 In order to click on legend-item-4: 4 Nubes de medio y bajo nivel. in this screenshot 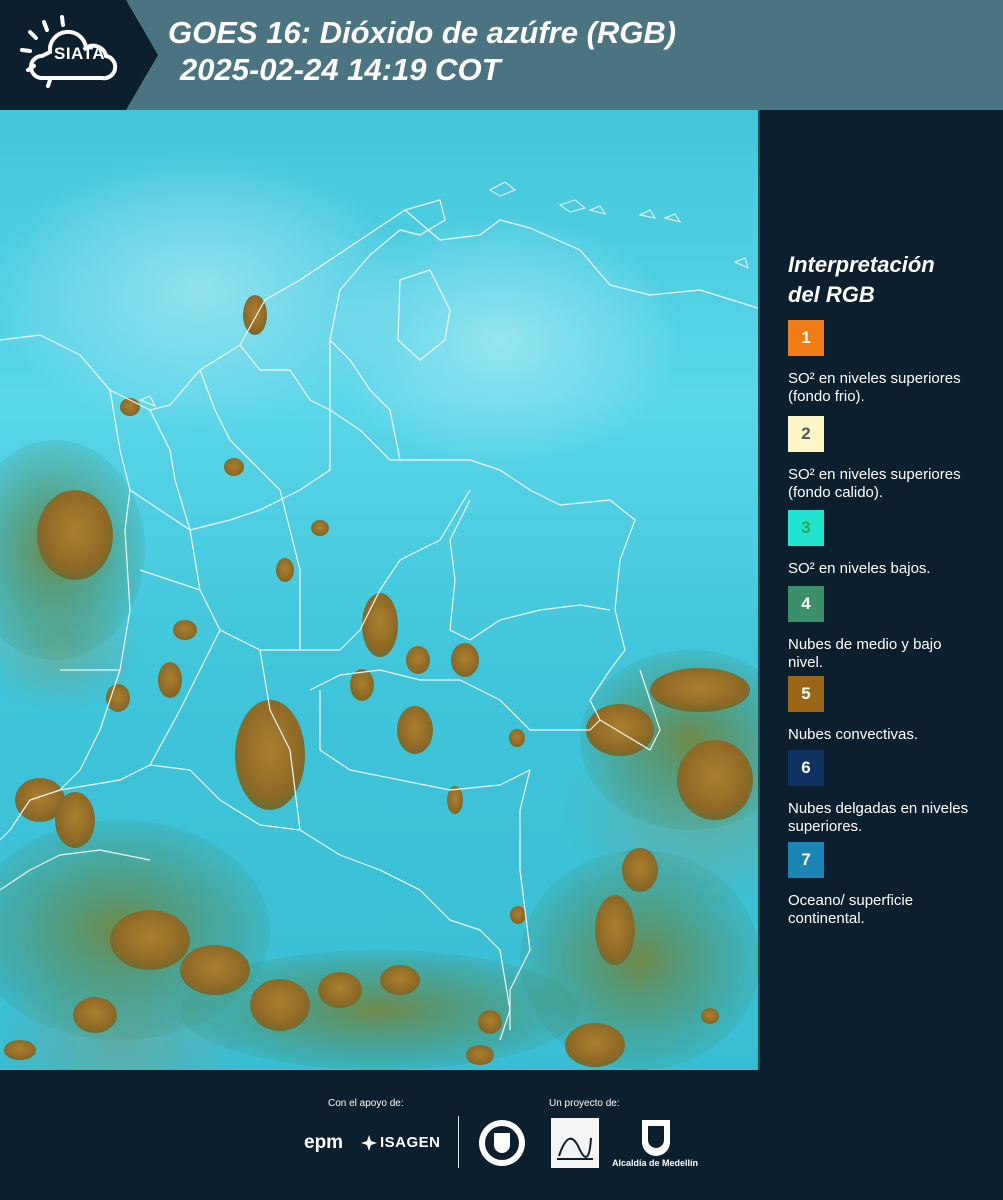, I will do `click(880, 629)`.